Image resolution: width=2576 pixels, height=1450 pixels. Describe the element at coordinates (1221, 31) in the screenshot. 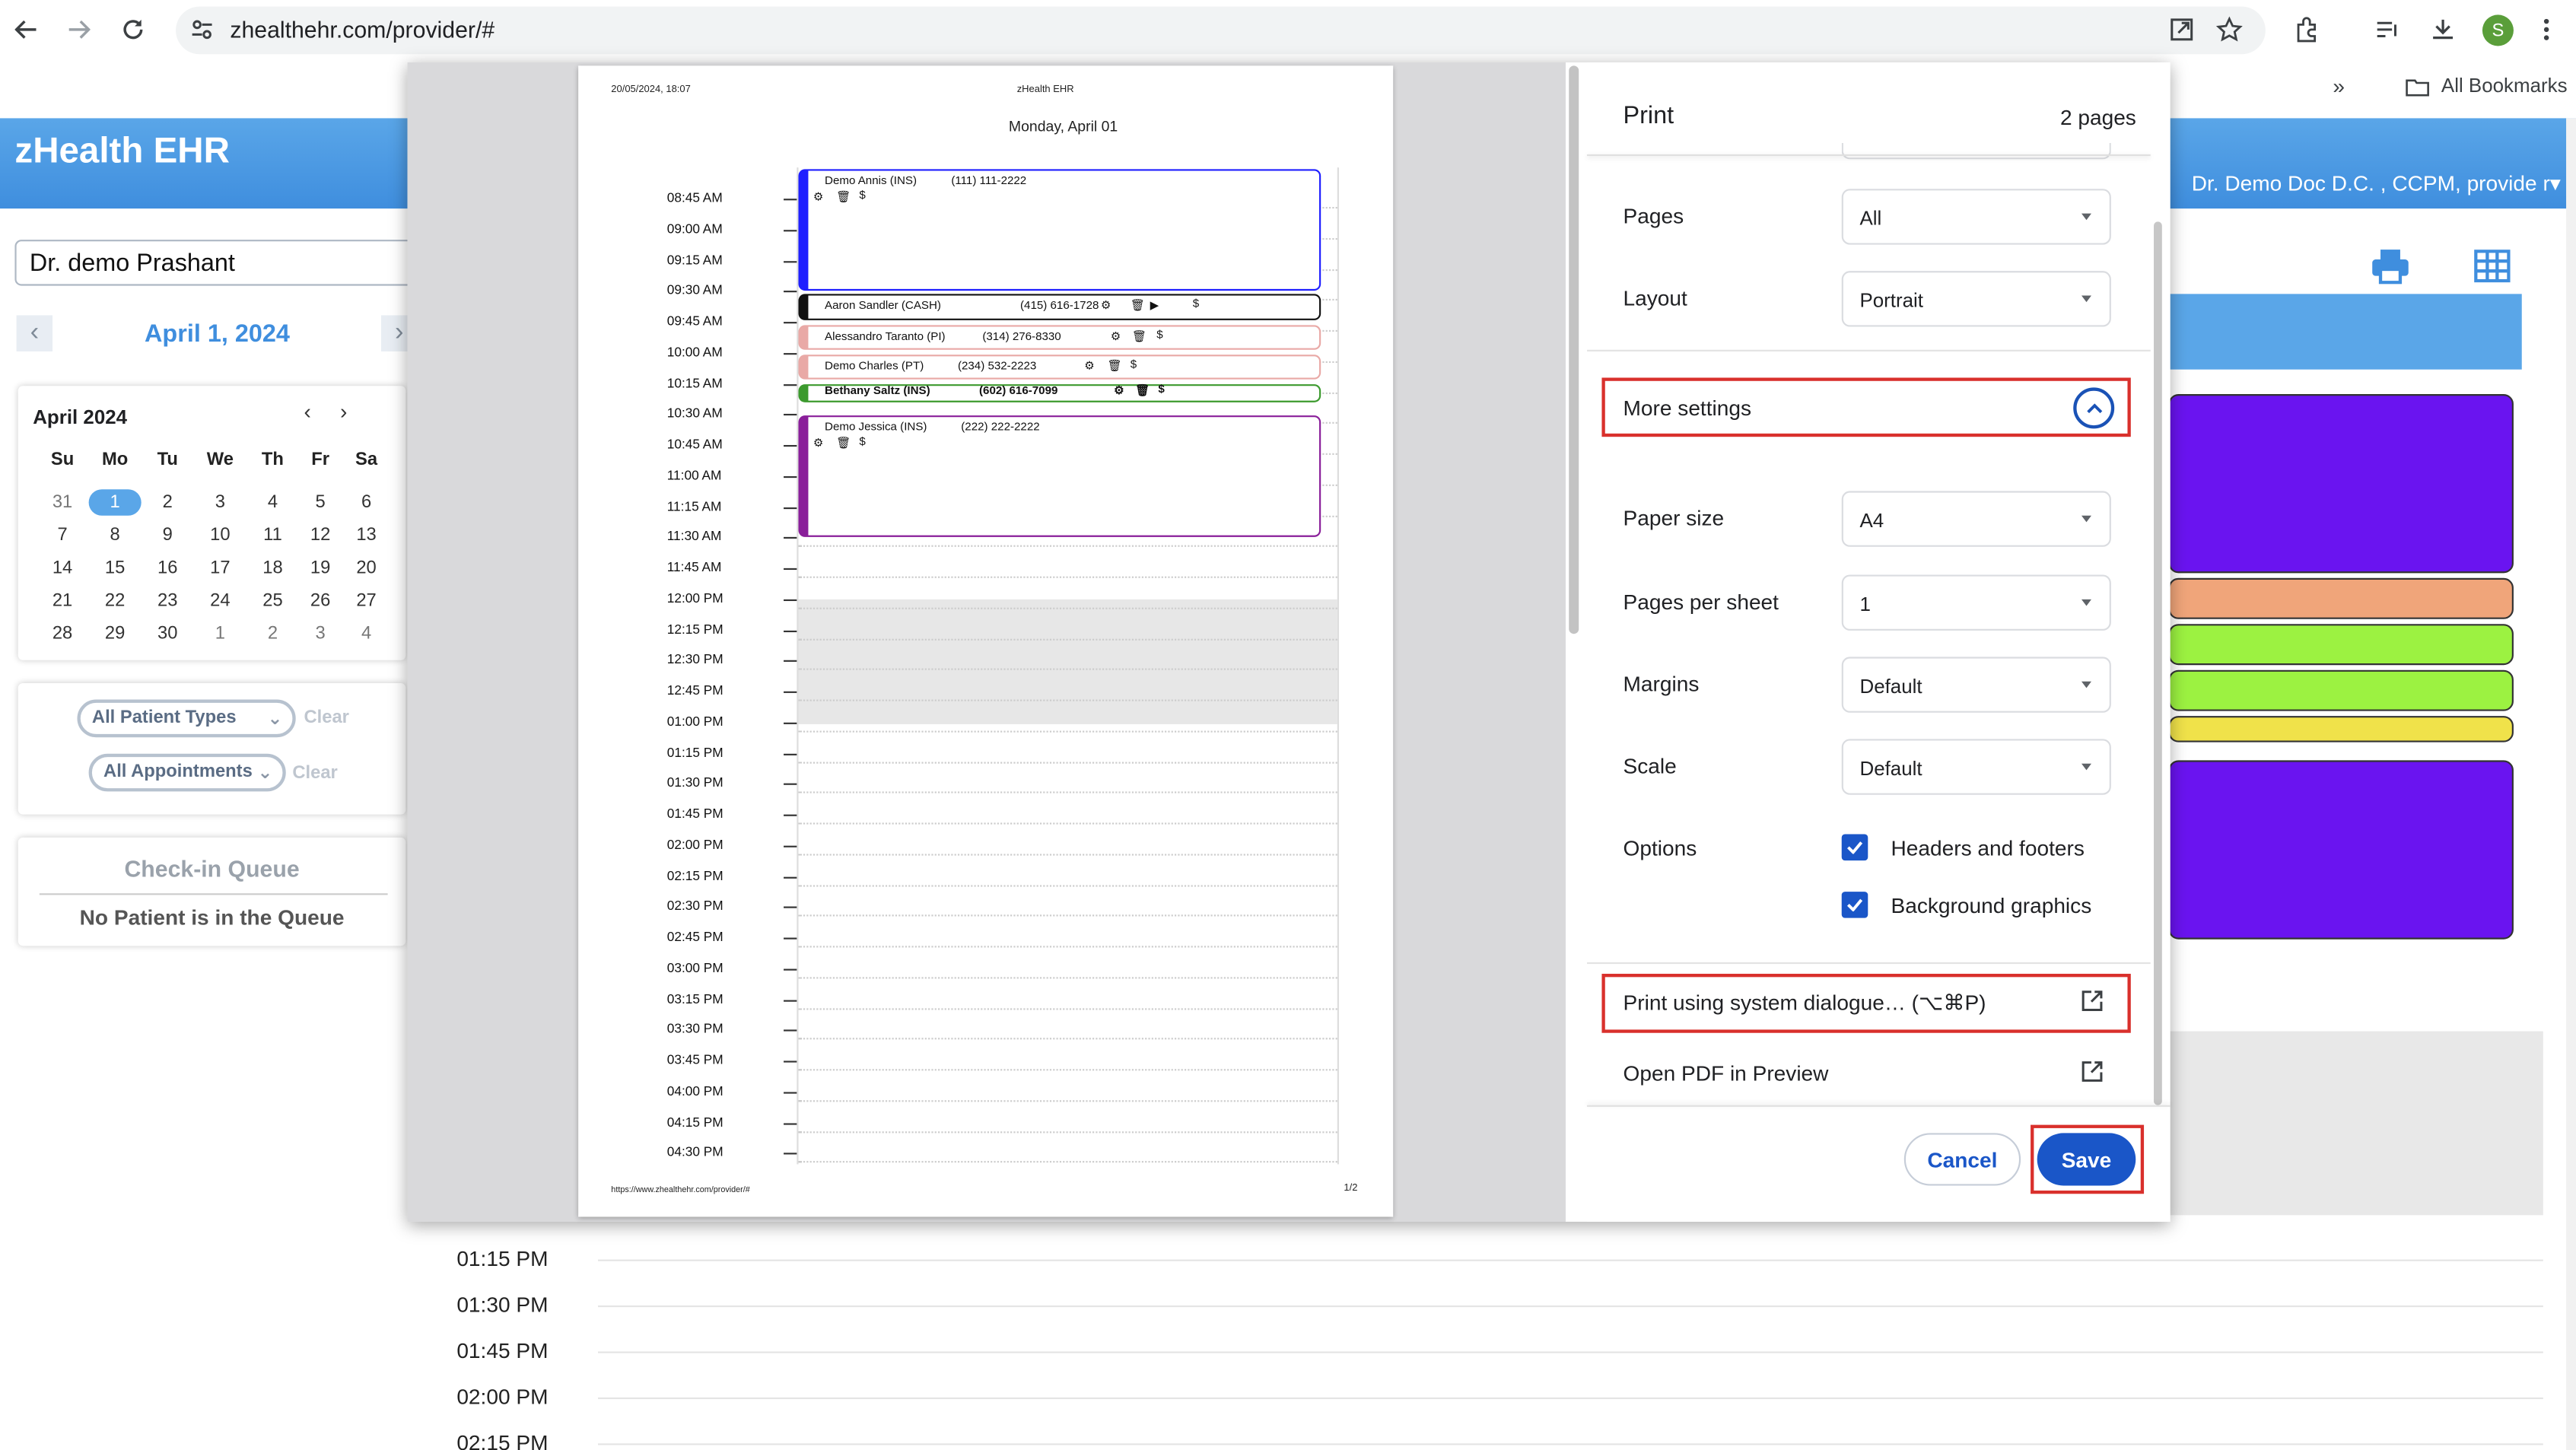

I see `address-bar: zhealthehr.com/provider/#` at that location.